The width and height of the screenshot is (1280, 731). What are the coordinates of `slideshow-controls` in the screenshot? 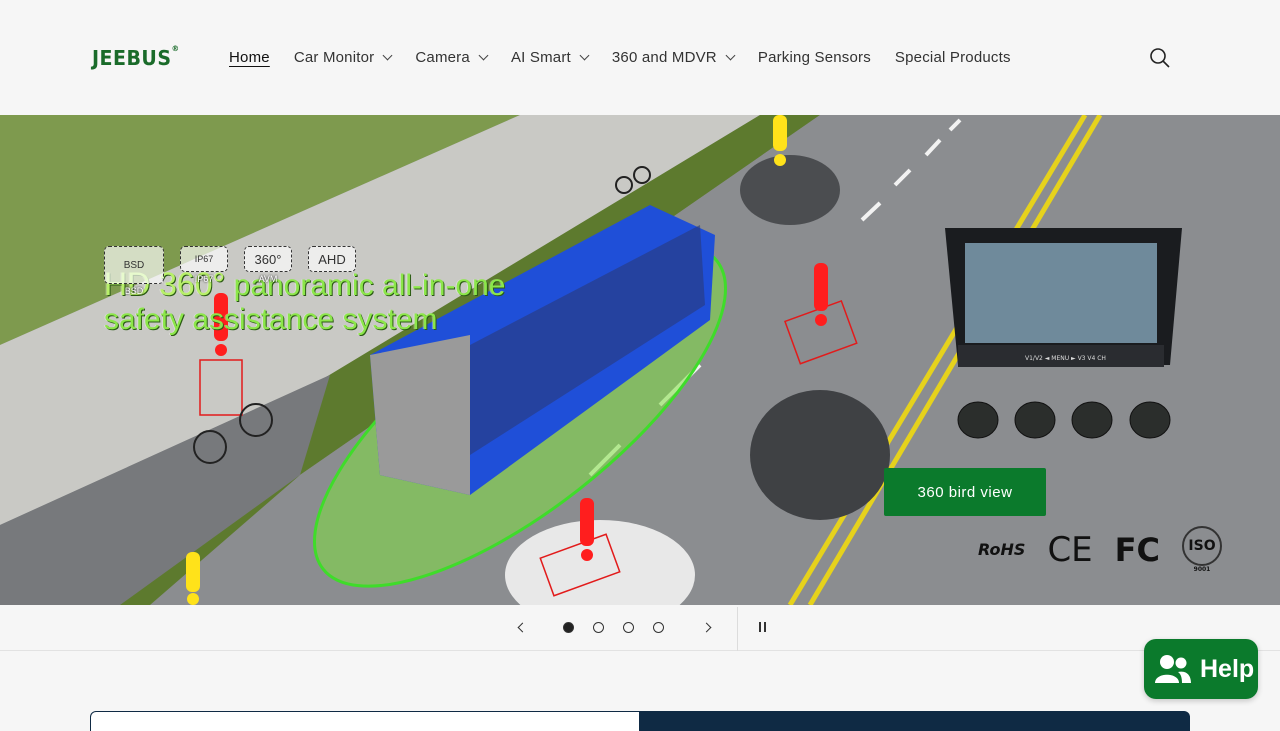 It's located at (640, 628).